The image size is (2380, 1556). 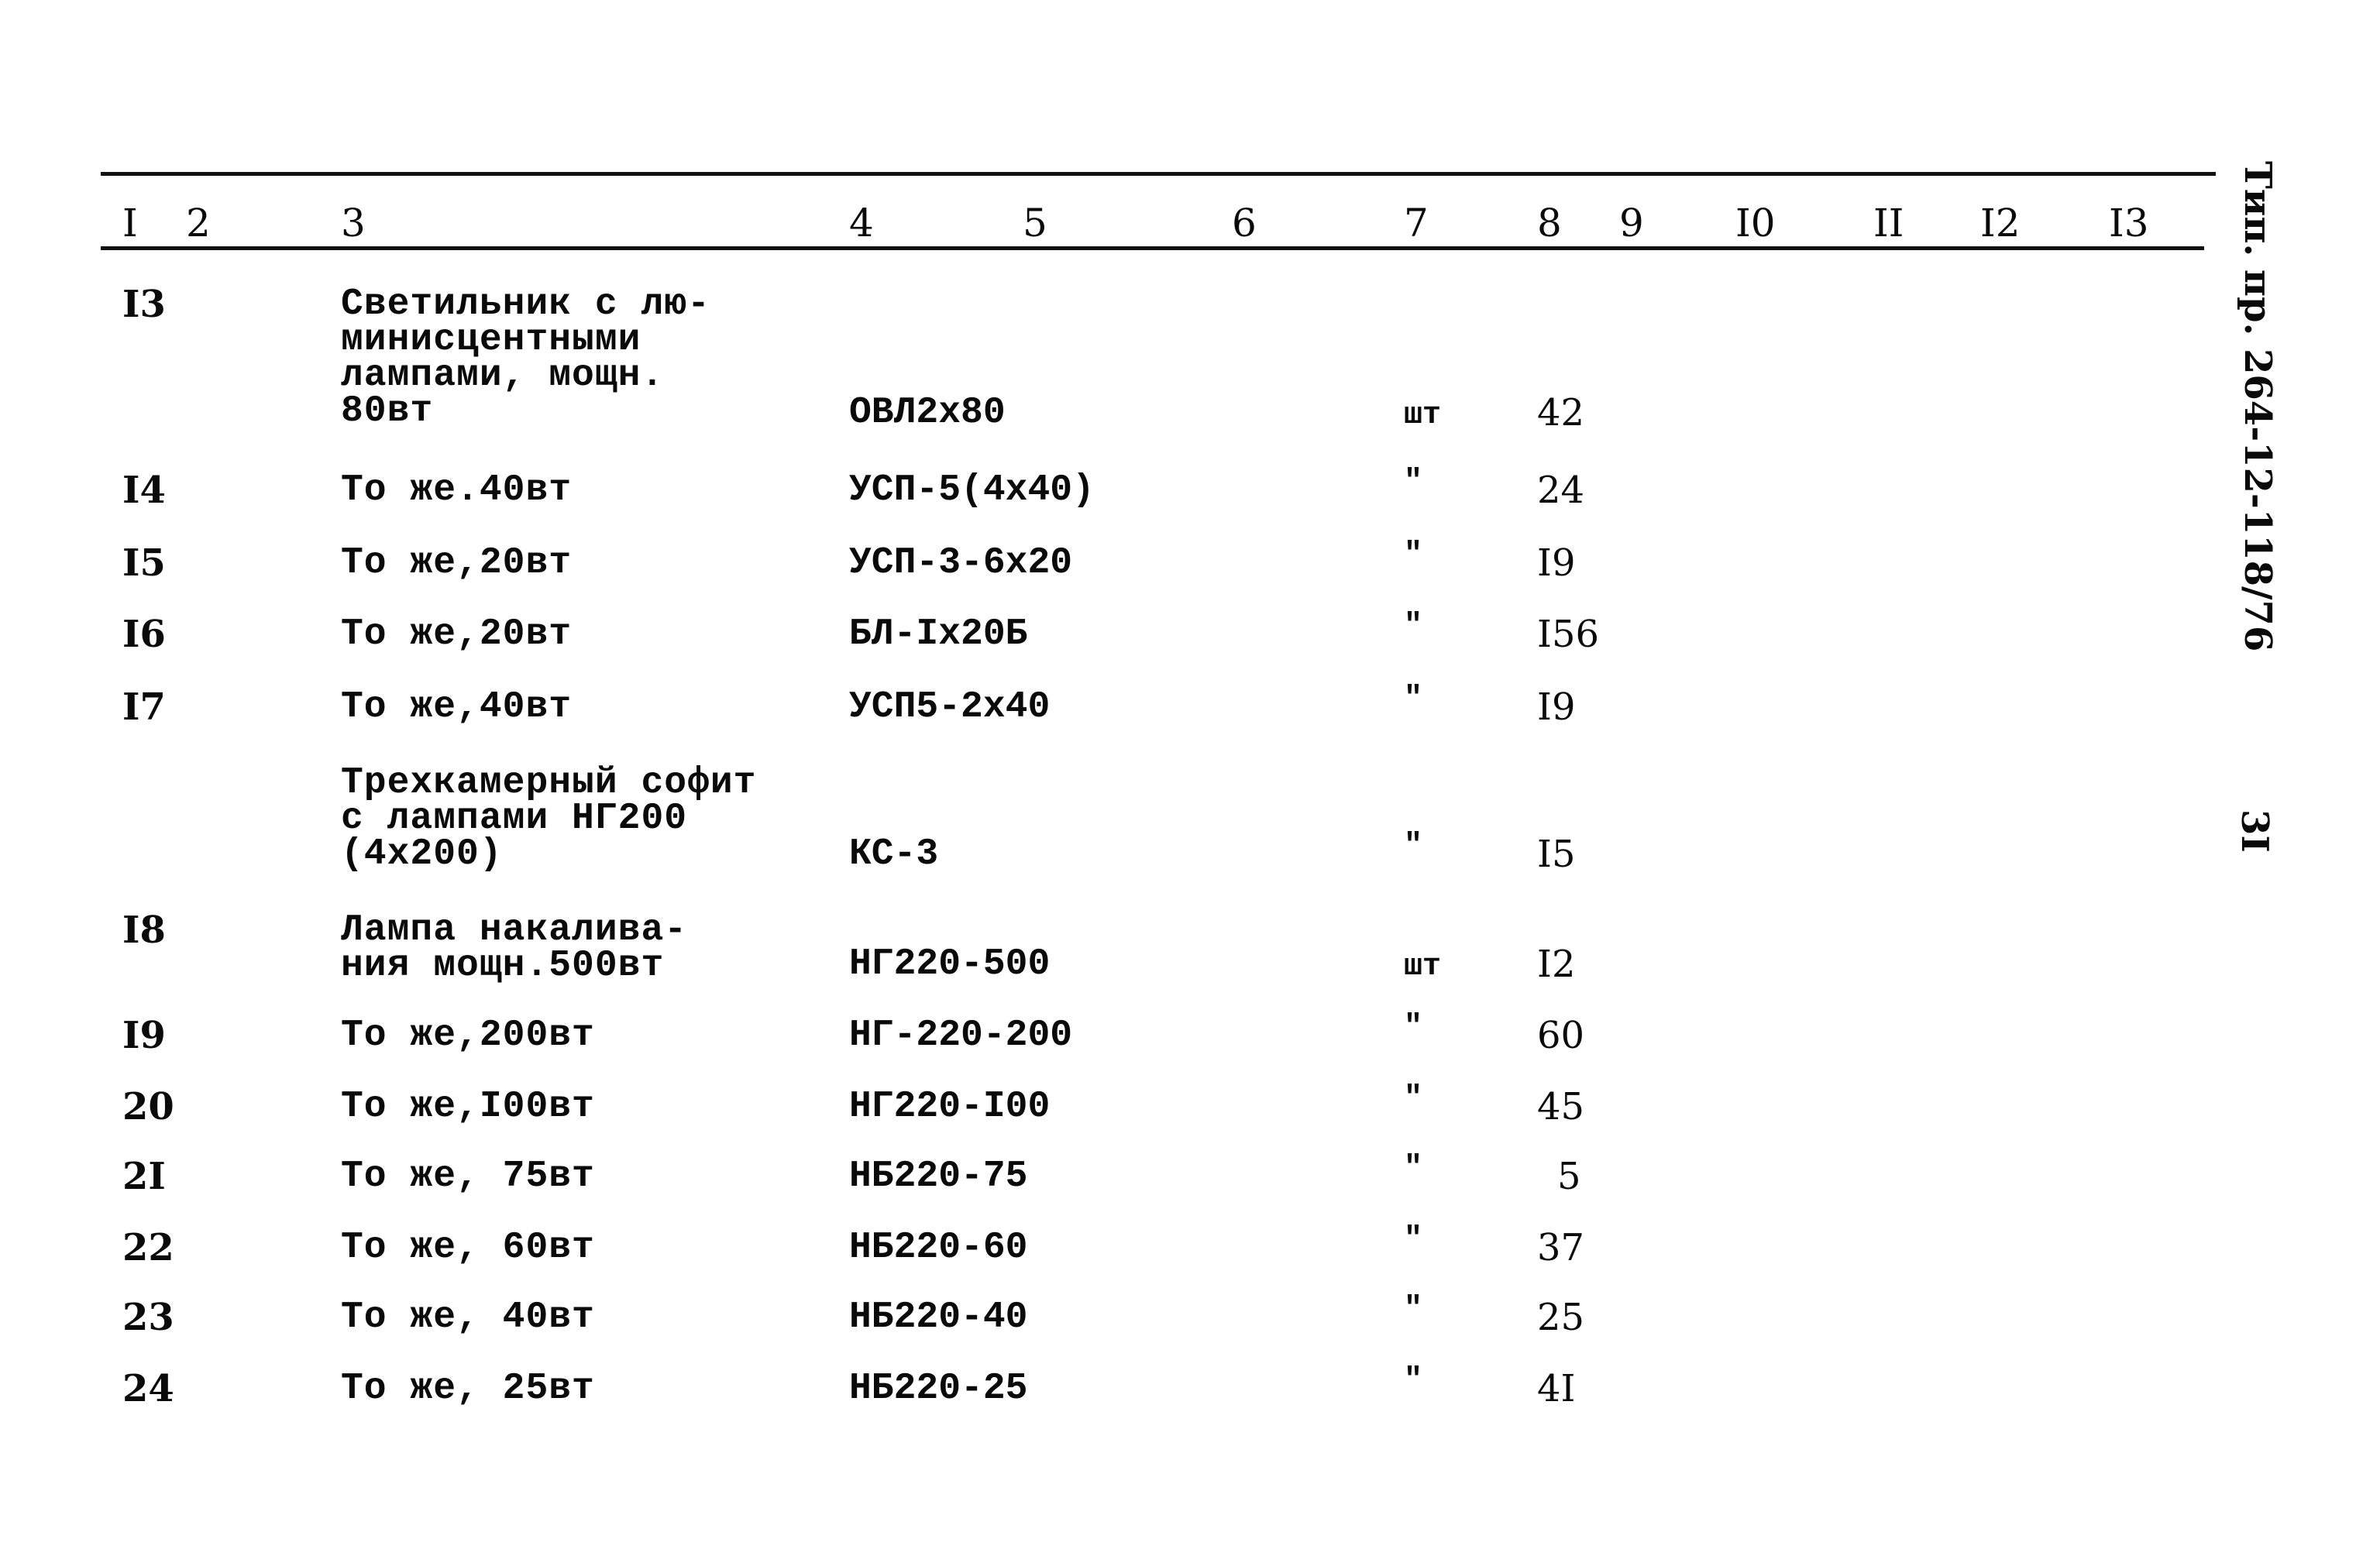 What do you see at coordinates (1561, 490) in the screenshot?
I see `item-quantity: 24` at bounding box center [1561, 490].